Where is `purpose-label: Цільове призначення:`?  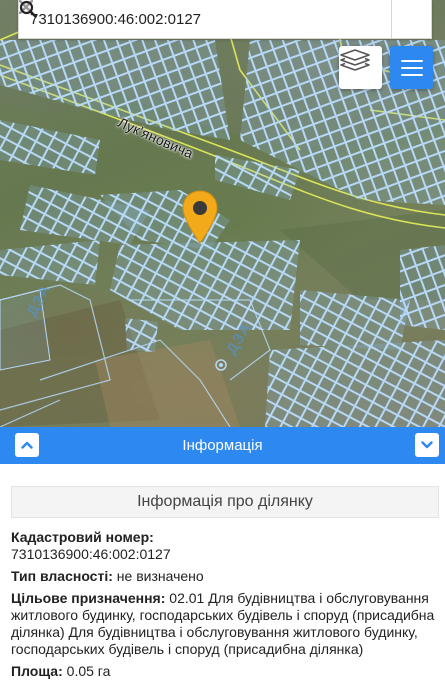 purpose-label: Цільове призначення: is located at coordinates (88, 598).